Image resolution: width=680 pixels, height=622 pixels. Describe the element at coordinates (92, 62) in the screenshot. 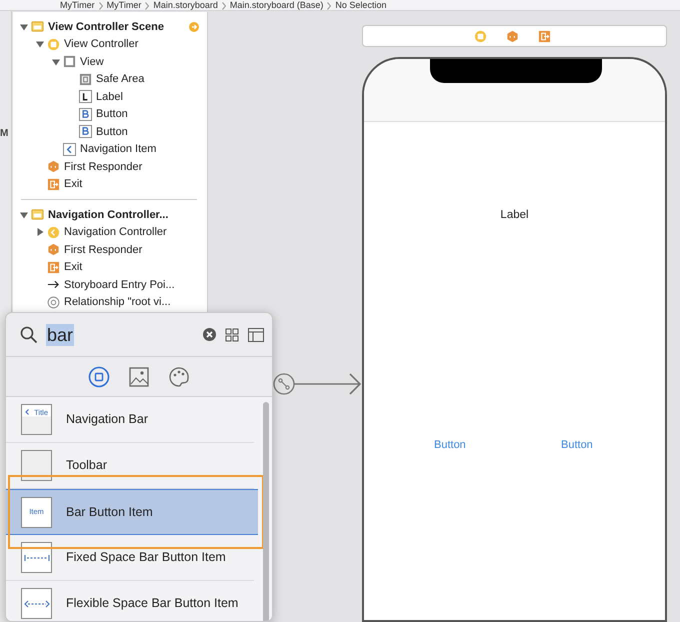

I see `outline-item: View` at that location.